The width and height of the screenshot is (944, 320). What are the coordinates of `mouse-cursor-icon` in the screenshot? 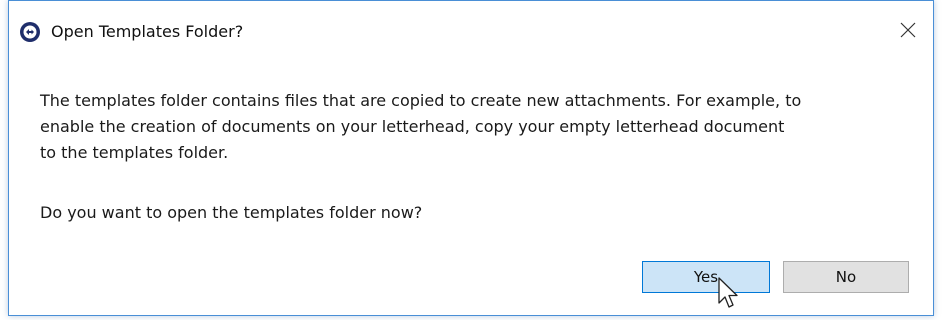 It's located at (732, 294).